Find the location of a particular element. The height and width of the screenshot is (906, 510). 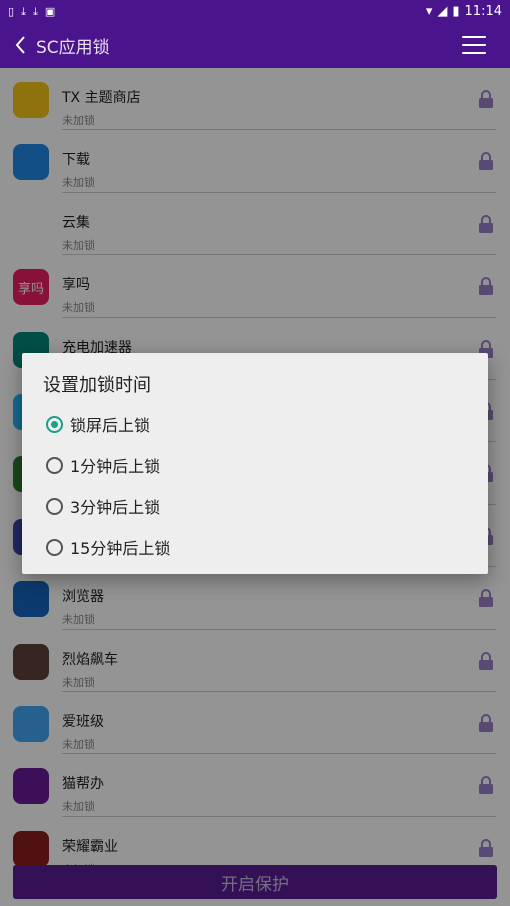

app-bar: SC应用锁 is located at coordinates (255, 45).